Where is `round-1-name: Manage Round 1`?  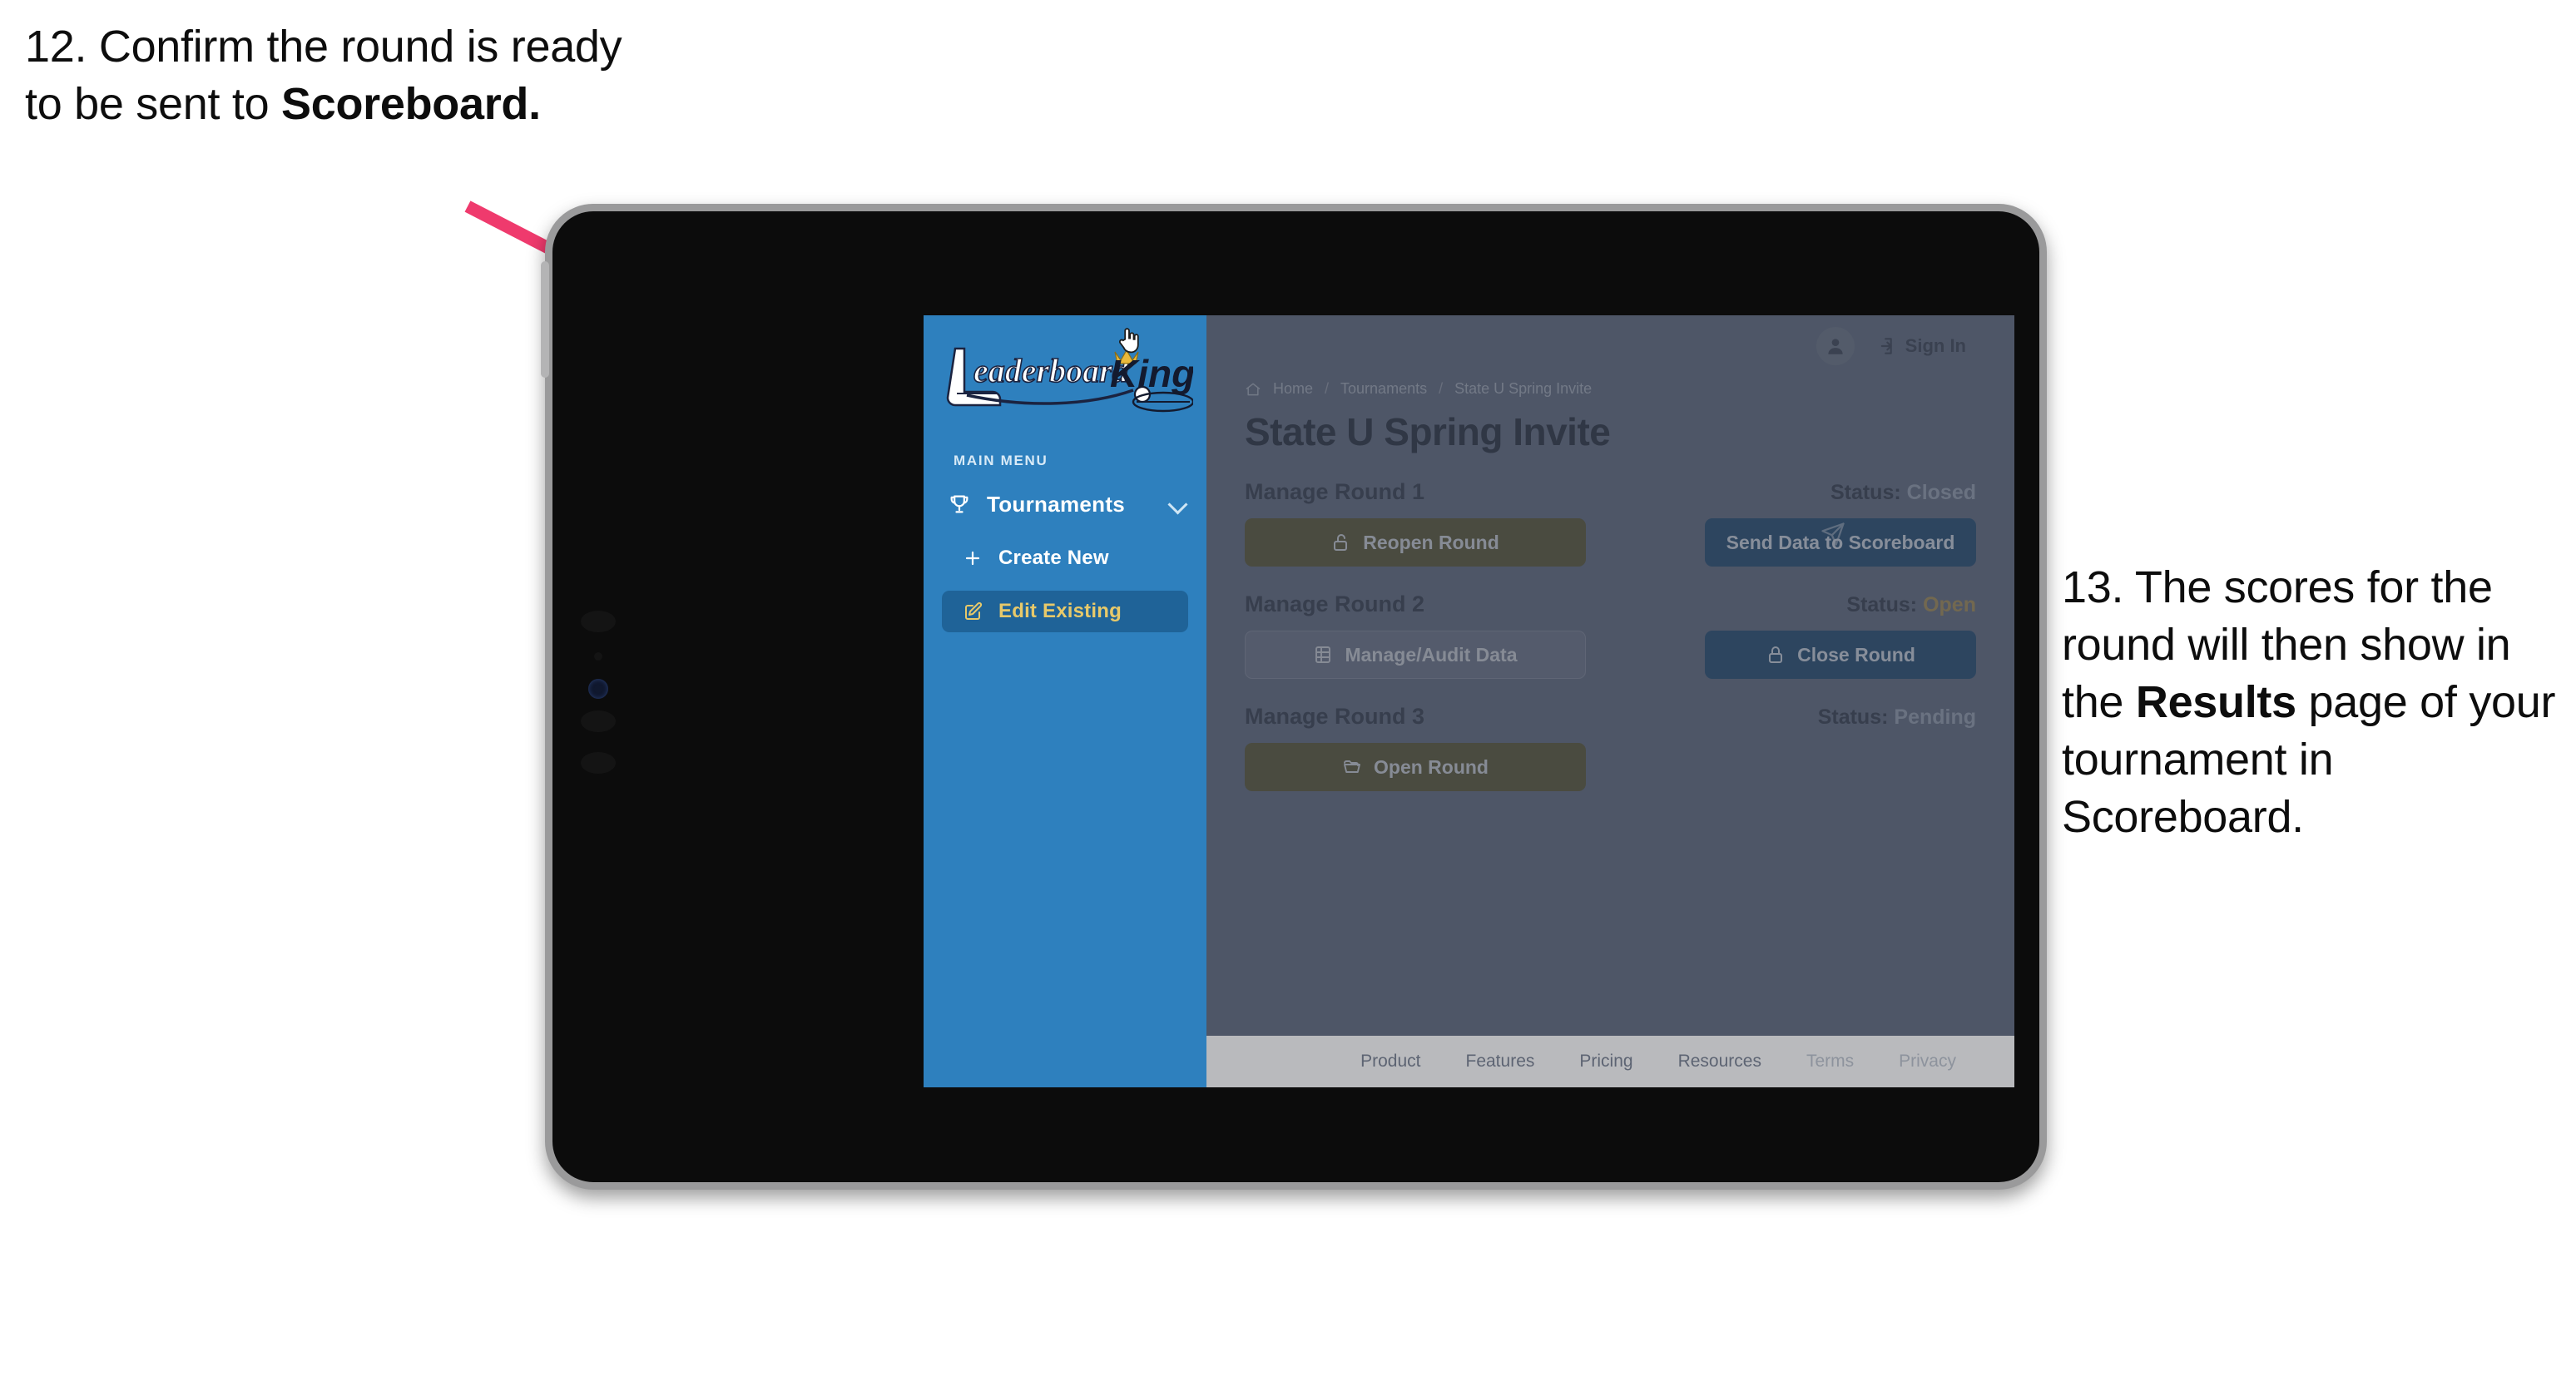 round-1-name: Manage Round 1 is located at coordinates (1335, 492).